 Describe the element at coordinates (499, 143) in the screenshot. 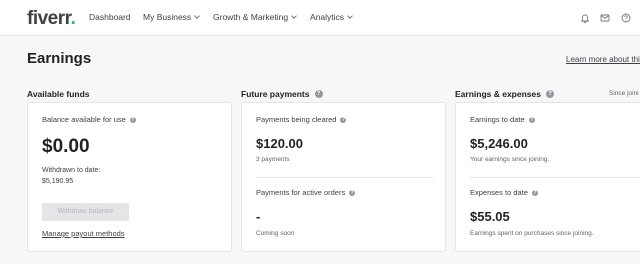

I see `earnings-to-date-value: $5,246.00` at that location.